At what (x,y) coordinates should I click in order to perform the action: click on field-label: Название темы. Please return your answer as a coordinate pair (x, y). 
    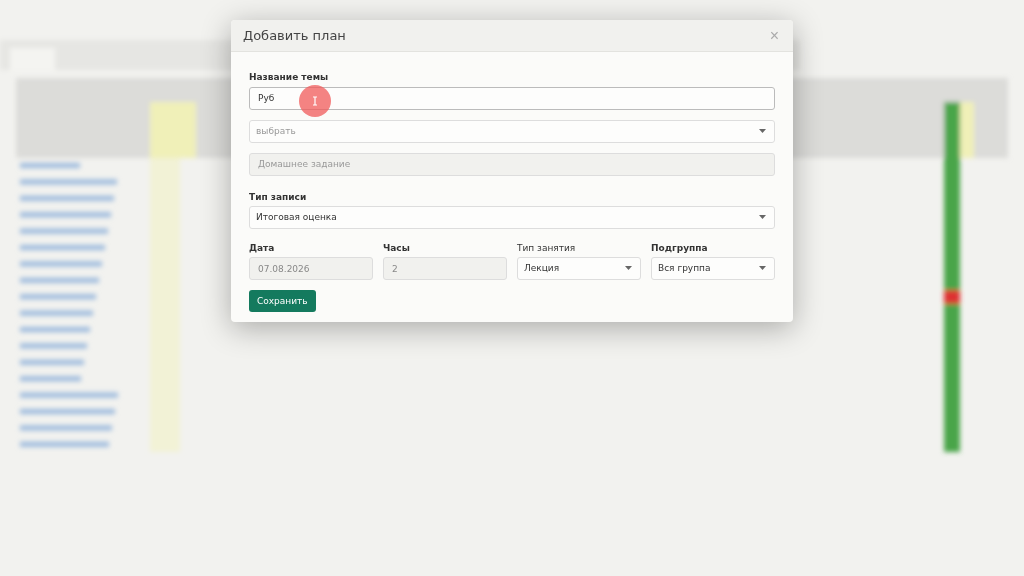
    Looking at the image, I should click on (289, 77).